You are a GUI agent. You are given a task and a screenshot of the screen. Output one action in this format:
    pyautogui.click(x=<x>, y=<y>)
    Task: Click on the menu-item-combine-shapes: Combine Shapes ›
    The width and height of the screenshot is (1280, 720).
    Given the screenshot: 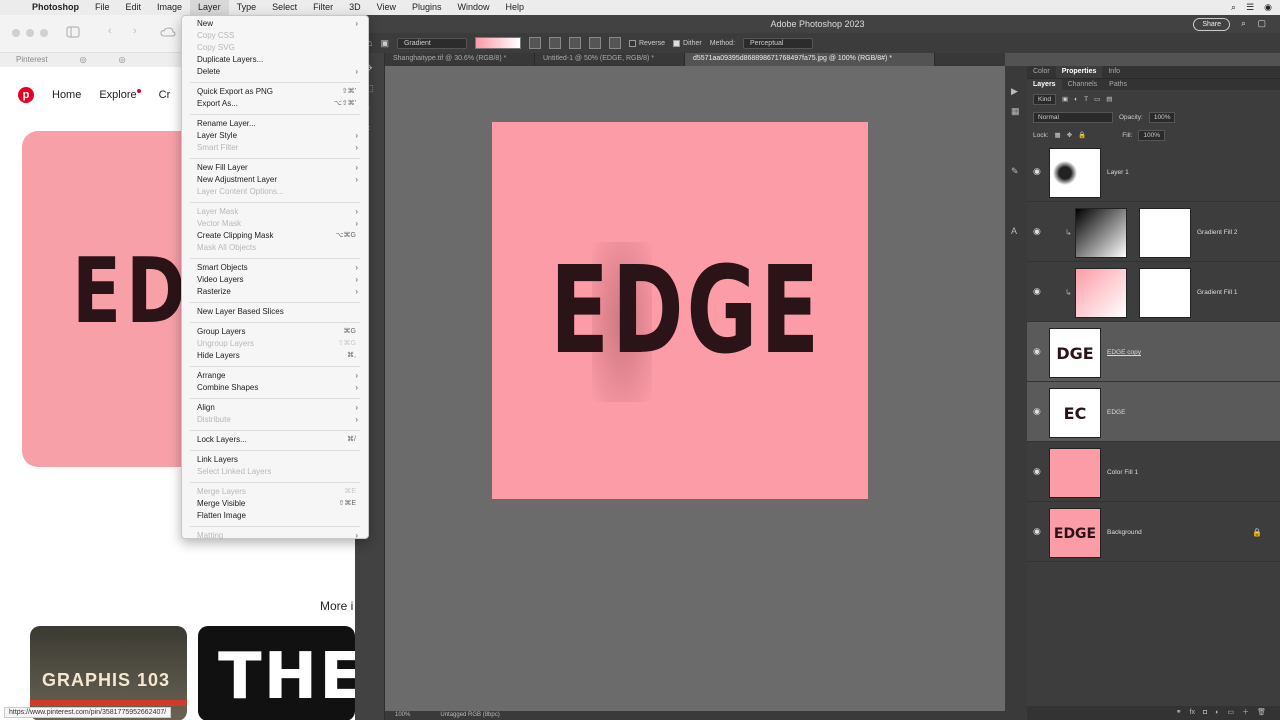 What is the action you would take?
    pyautogui.click(x=275, y=388)
    